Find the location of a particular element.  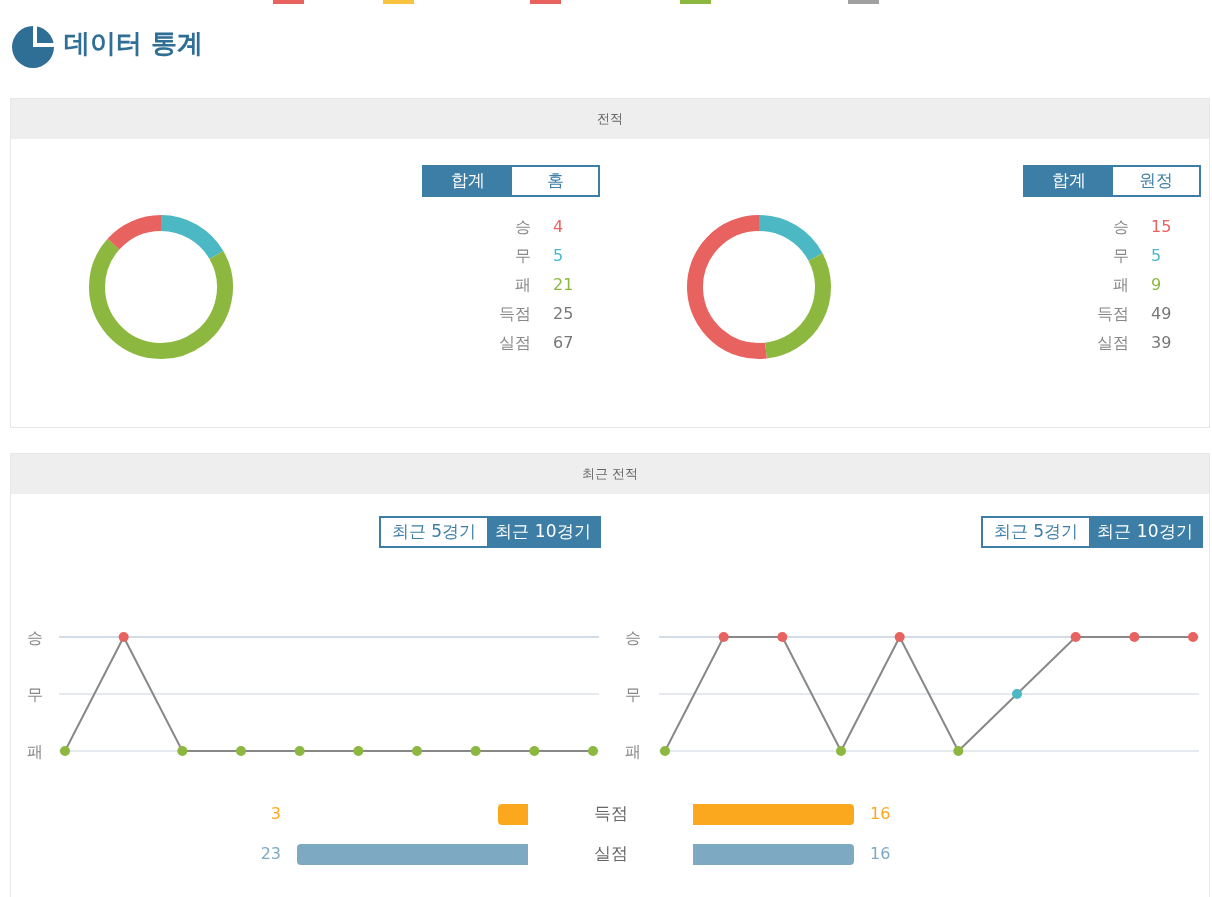

section-title: 전적 is located at coordinates (610, 119).